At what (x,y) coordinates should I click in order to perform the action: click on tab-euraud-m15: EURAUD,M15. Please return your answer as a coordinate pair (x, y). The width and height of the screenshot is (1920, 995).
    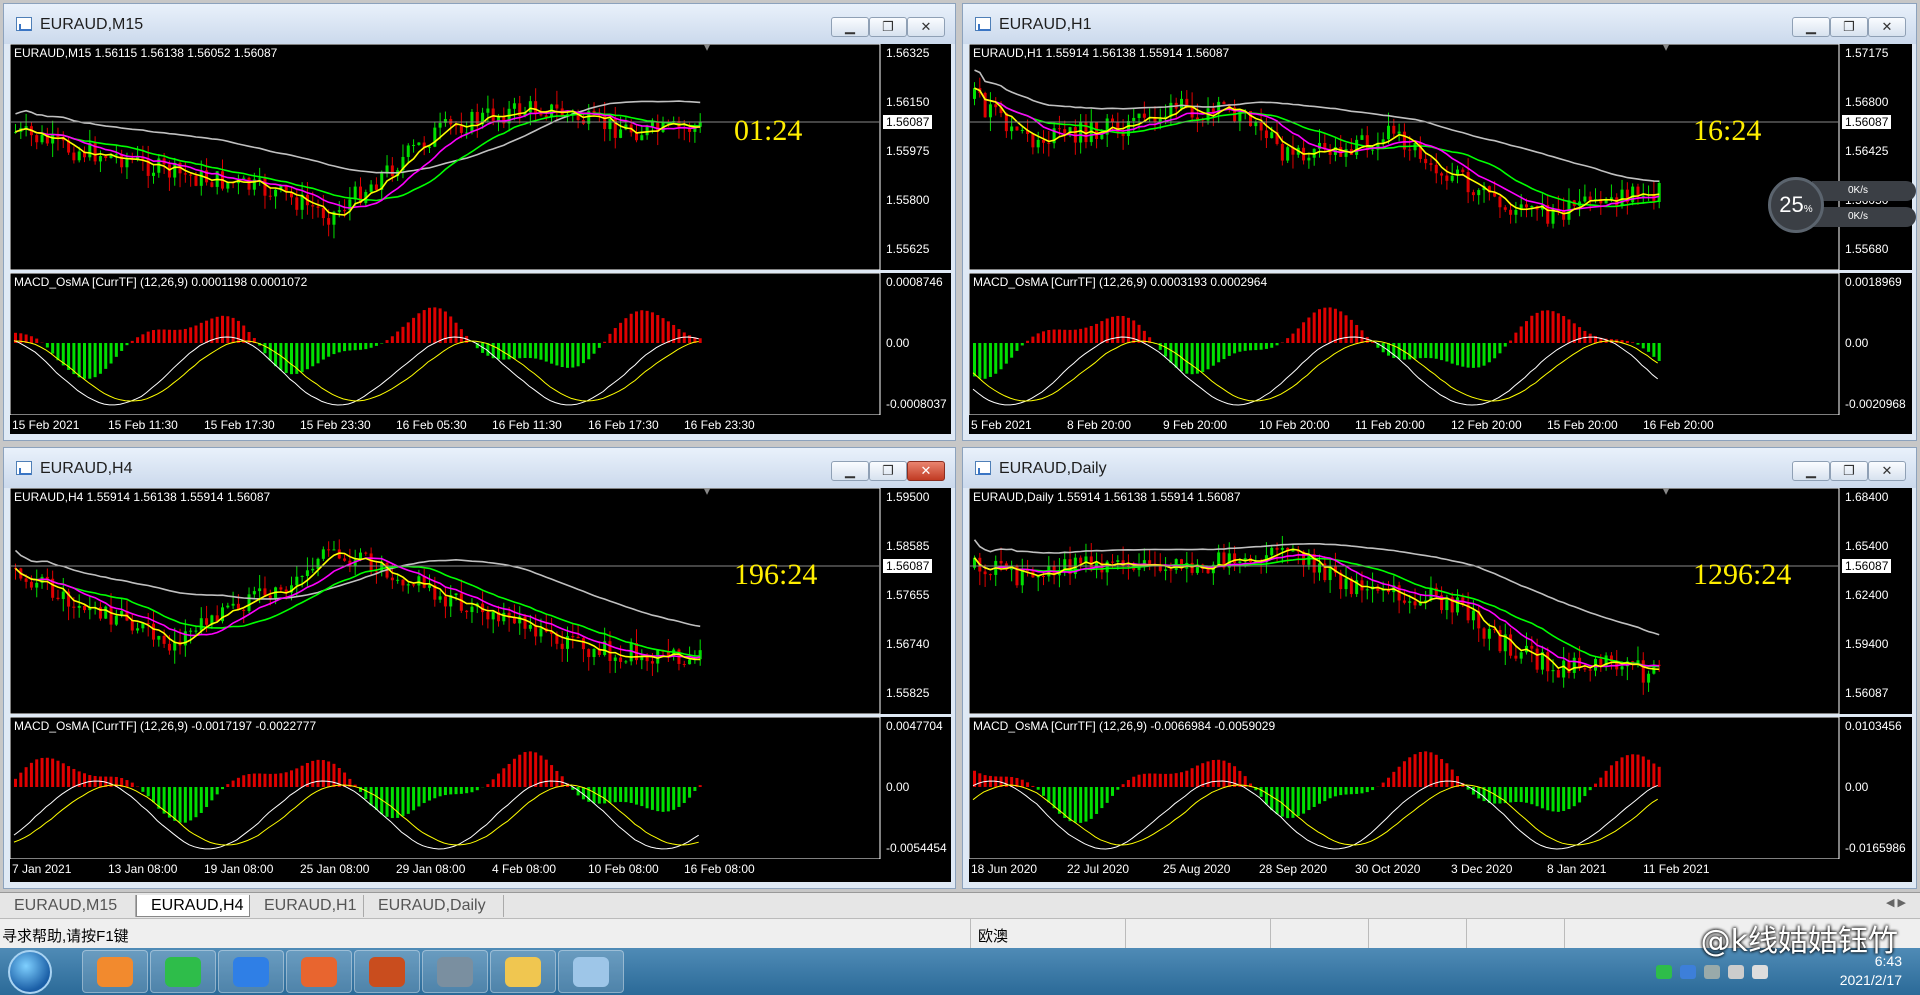
    Looking at the image, I should click on (68, 906).